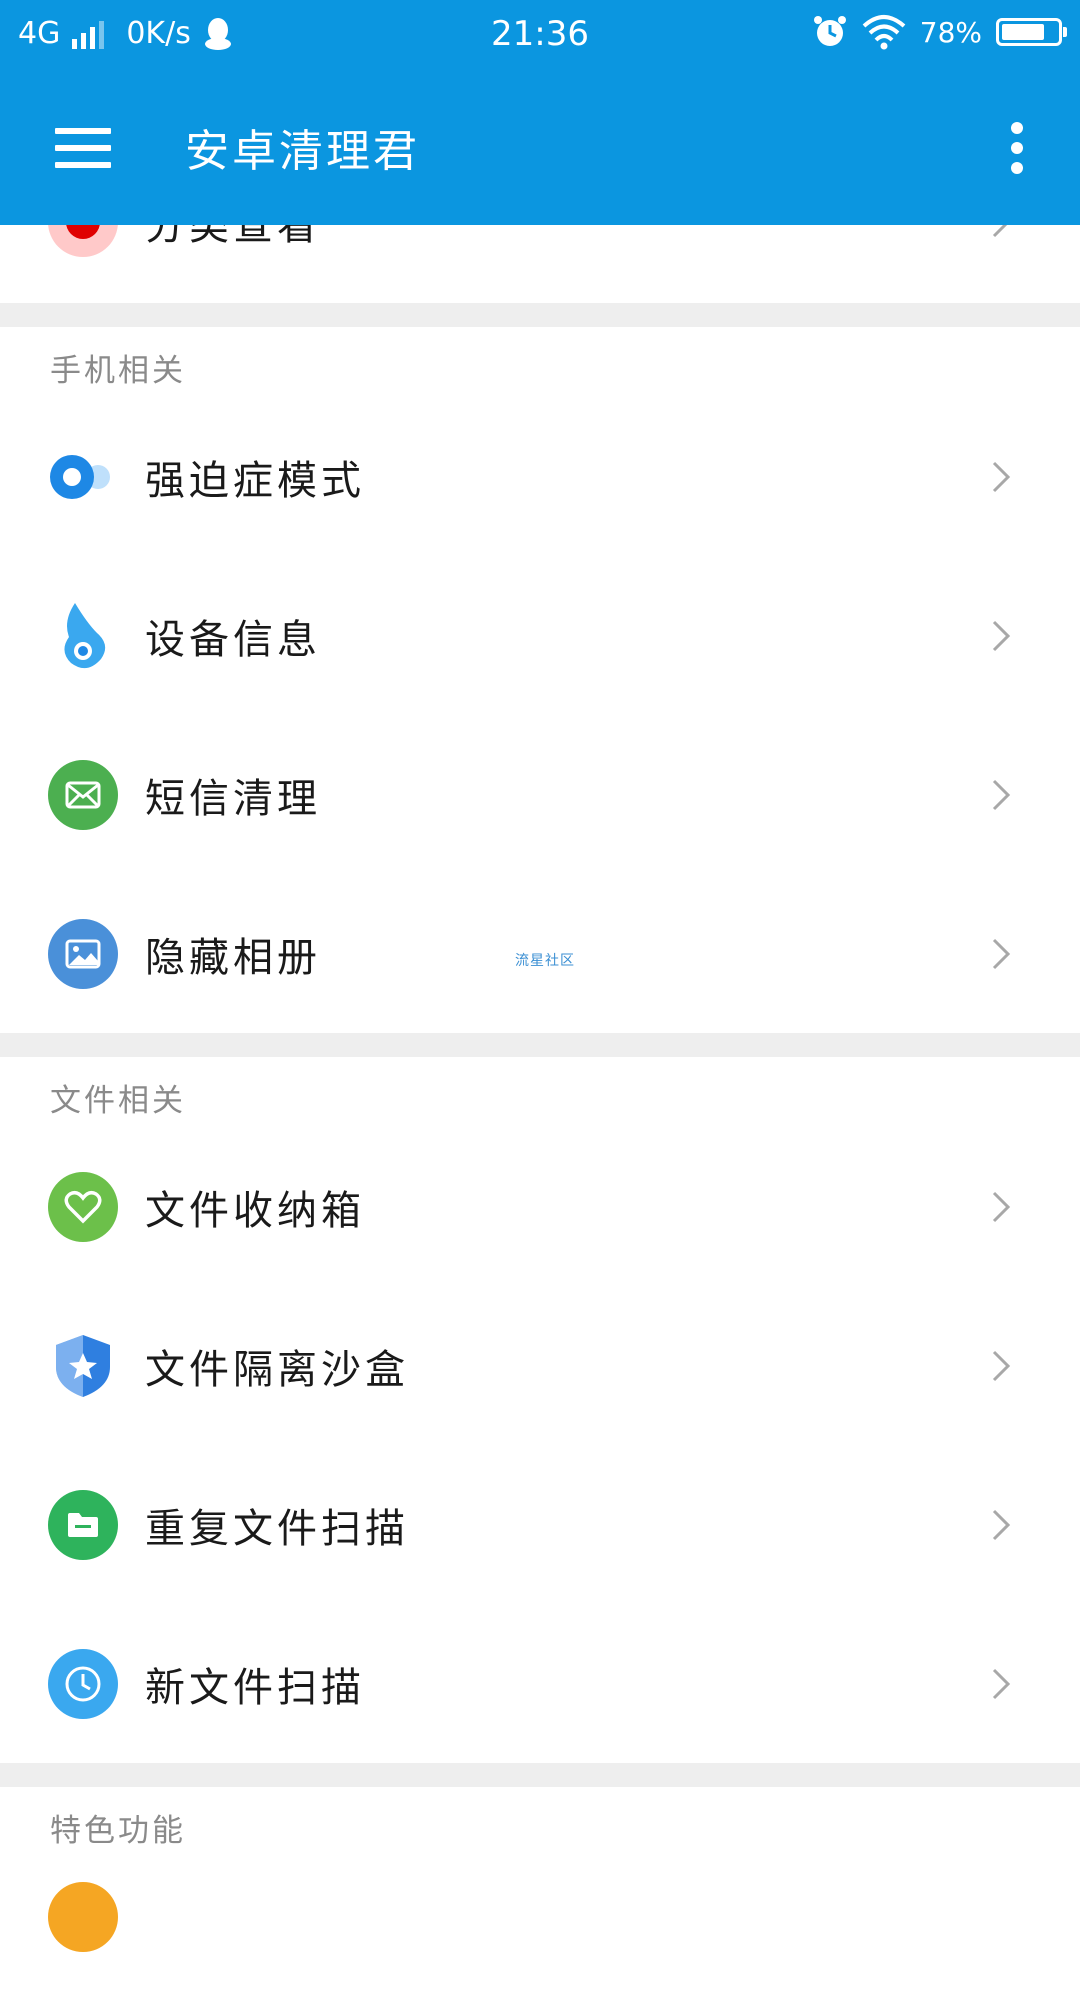 The width and height of the screenshot is (1080, 2016). I want to click on list-item-partial, so click(540, 1936).